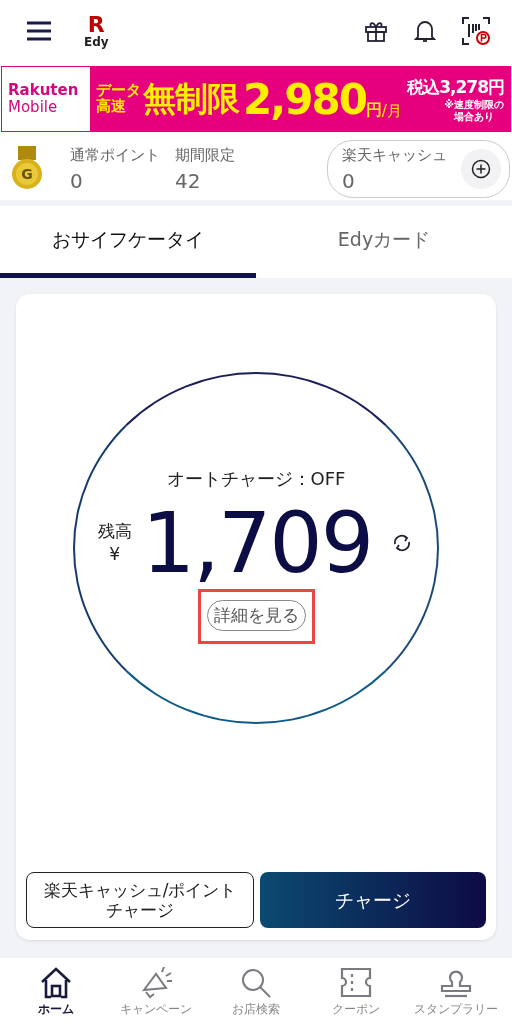 Image resolution: width=512 pixels, height=1024 pixels. Describe the element at coordinates (115, 155) in the screenshot. I see `point-label: 通常ポイント` at that location.